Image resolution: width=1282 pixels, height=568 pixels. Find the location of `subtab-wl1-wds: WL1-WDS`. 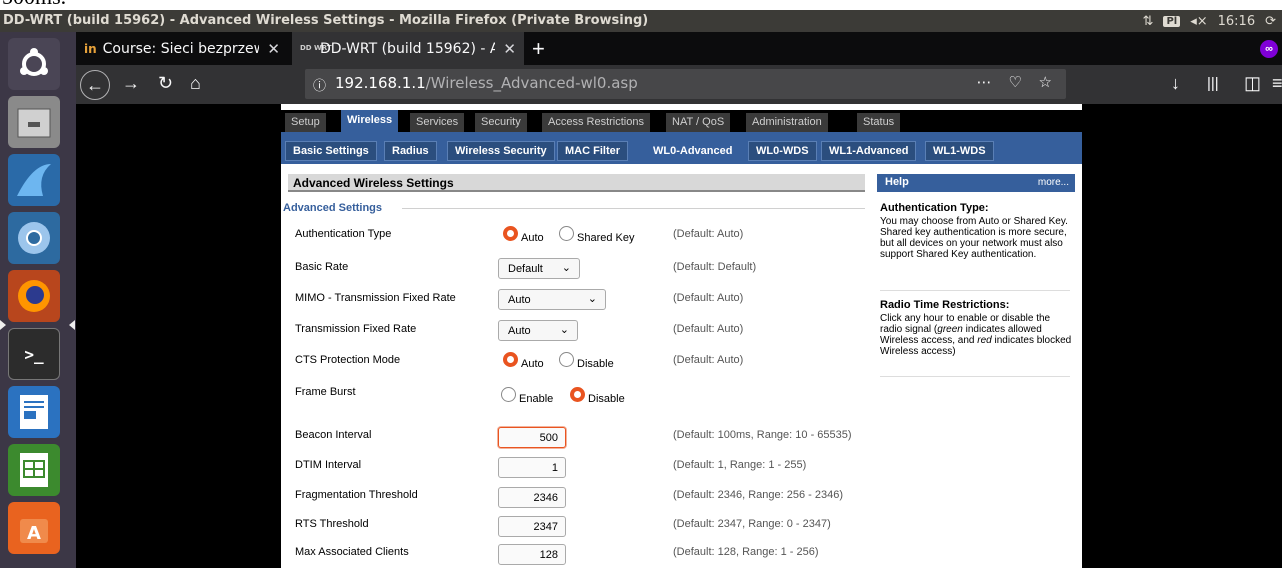

subtab-wl1-wds: WL1-WDS is located at coordinates (959, 151).